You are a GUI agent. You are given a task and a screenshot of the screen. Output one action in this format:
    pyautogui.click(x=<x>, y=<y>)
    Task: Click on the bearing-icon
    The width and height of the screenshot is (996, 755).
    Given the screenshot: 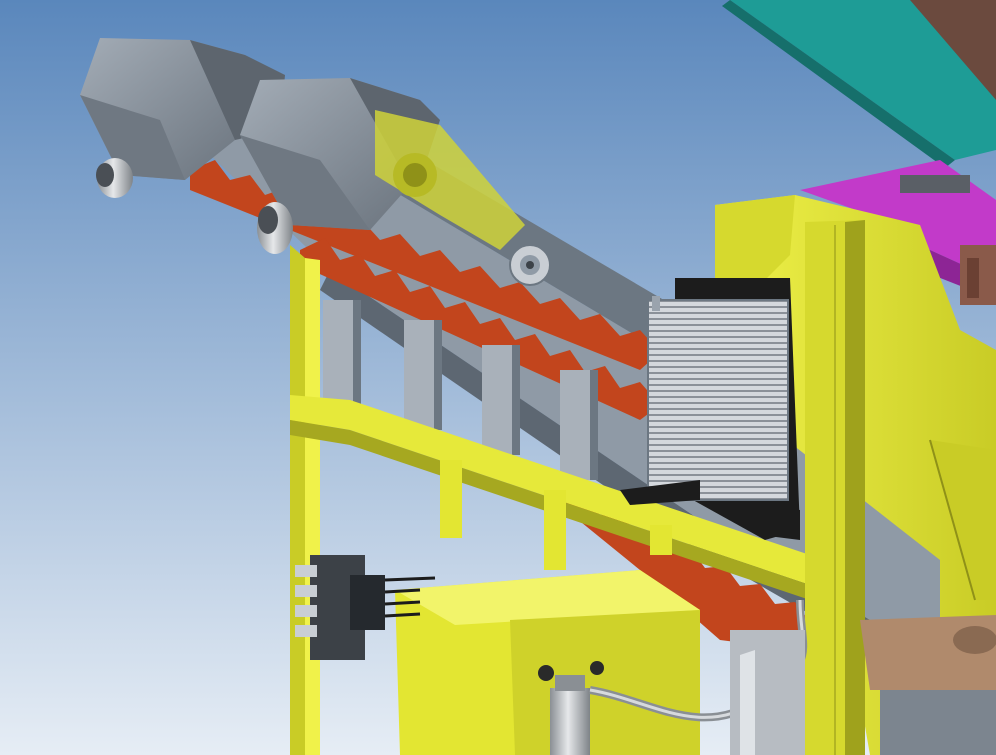 What is the action you would take?
    pyautogui.click(x=530, y=265)
    